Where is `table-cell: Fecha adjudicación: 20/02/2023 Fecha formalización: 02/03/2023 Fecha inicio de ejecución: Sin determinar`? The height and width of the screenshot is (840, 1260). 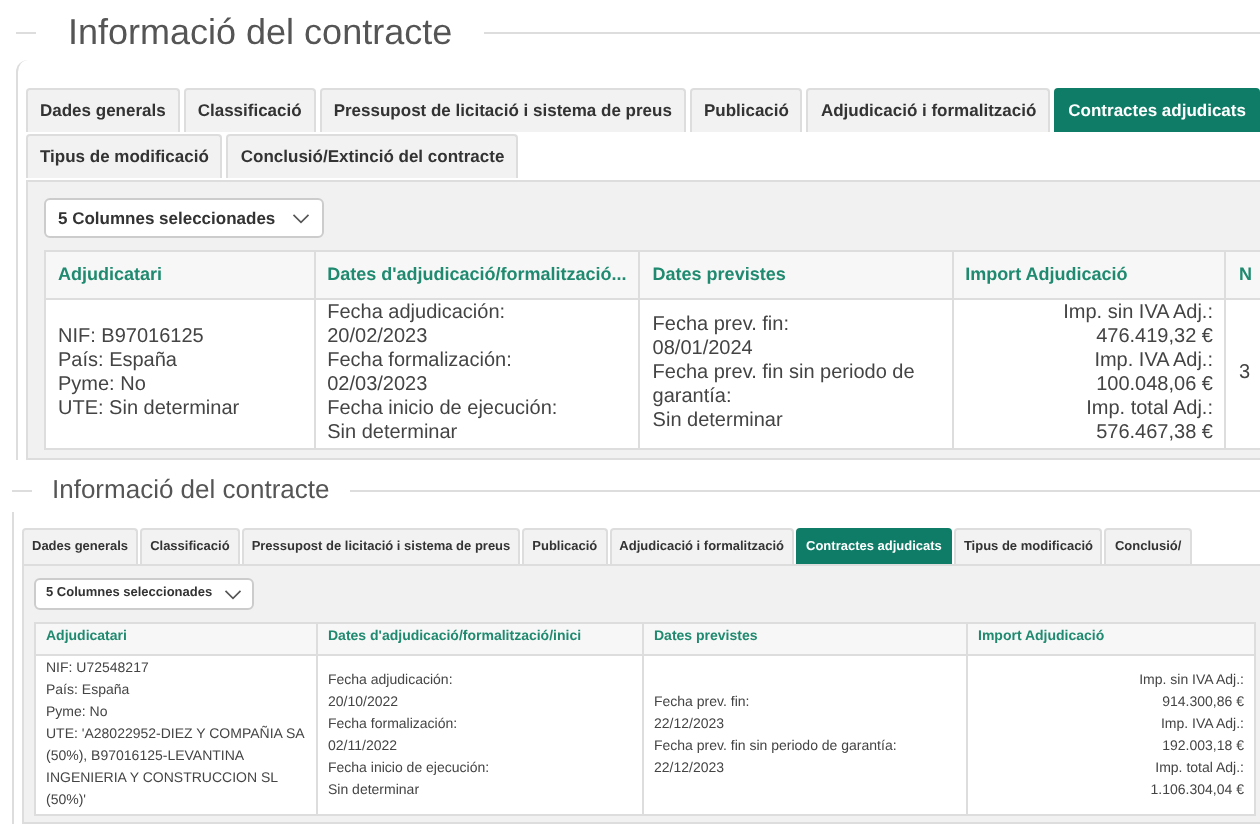 table-cell: Fecha adjudicación: 20/02/2023 Fecha formalización: 02/03/2023 Fecha inicio de ejecución: Sin determinar is located at coordinates (477, 374).